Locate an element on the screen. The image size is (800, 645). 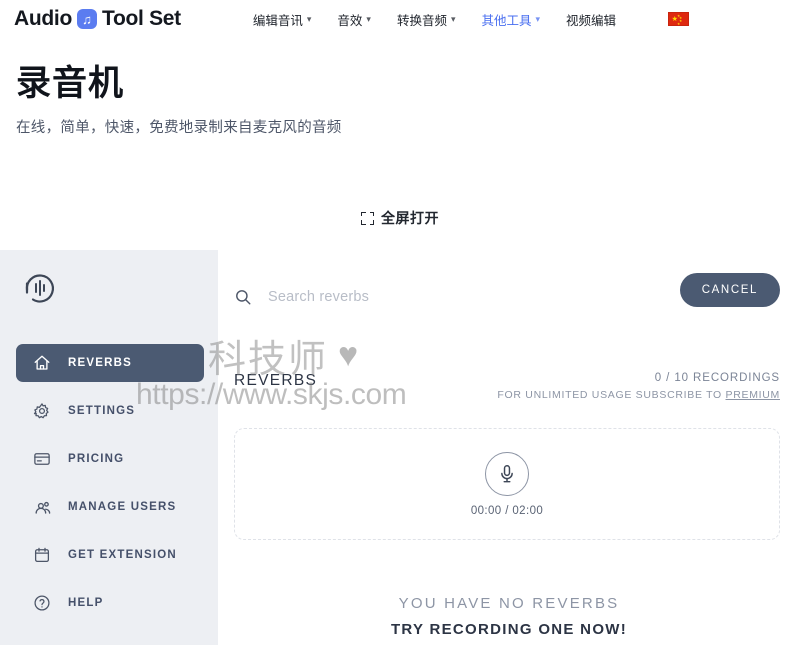
sidebar-item-settings: SETTINGS is located at coordinates (110, 411).